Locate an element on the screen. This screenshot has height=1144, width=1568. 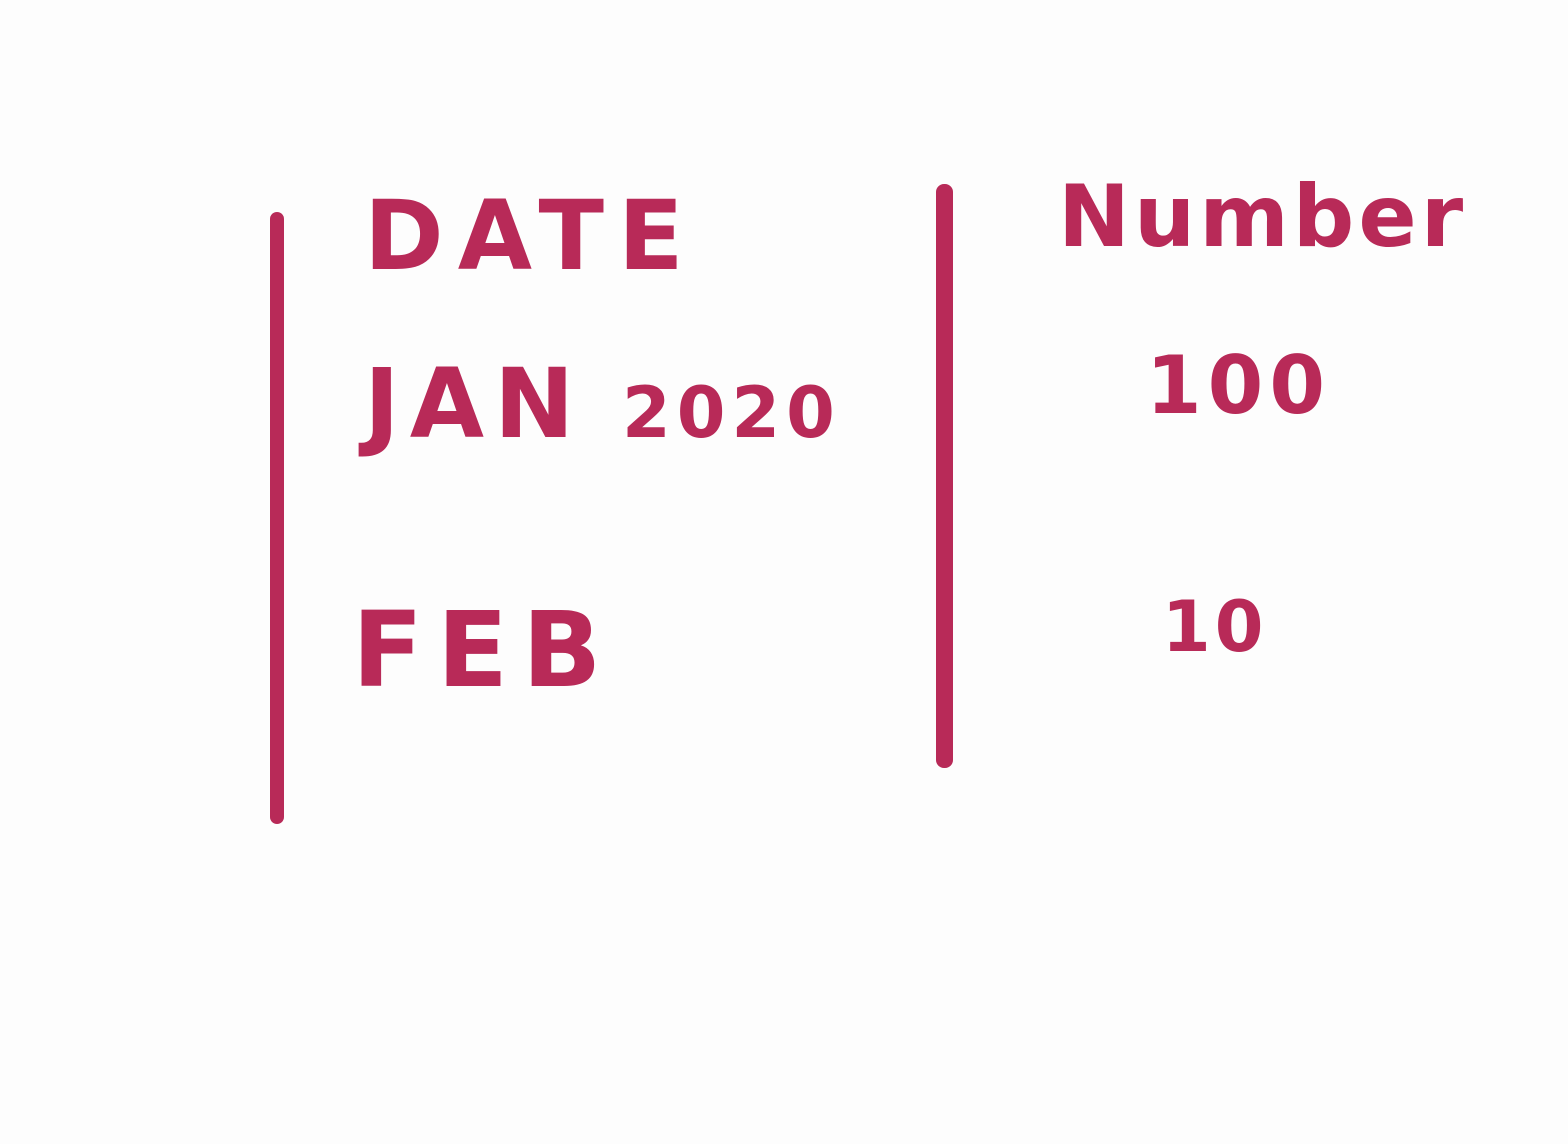
row-1-month: JAN is located at coordinates (474, 404).